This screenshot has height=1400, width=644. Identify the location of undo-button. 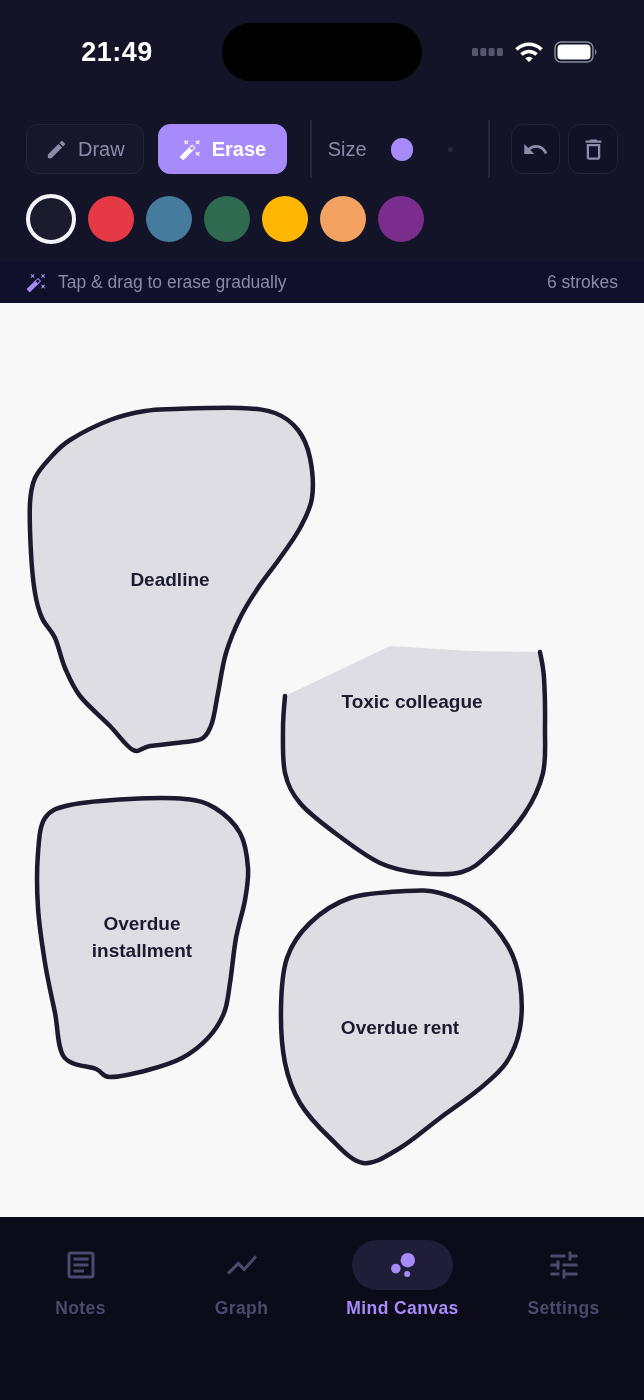
(535, 149).